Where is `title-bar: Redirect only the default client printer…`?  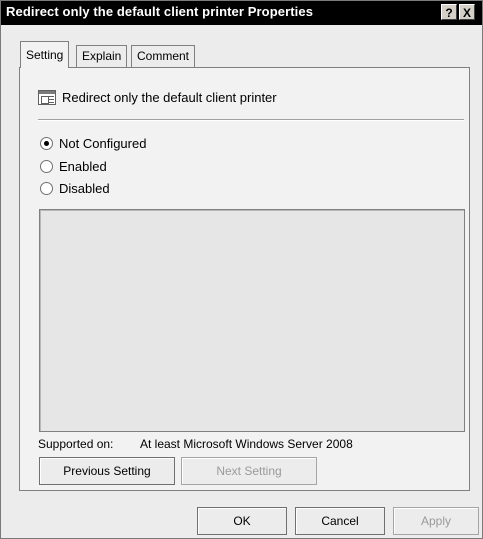 title-bar: Redirect only the default client printer… is located at coordinates (241, 13).